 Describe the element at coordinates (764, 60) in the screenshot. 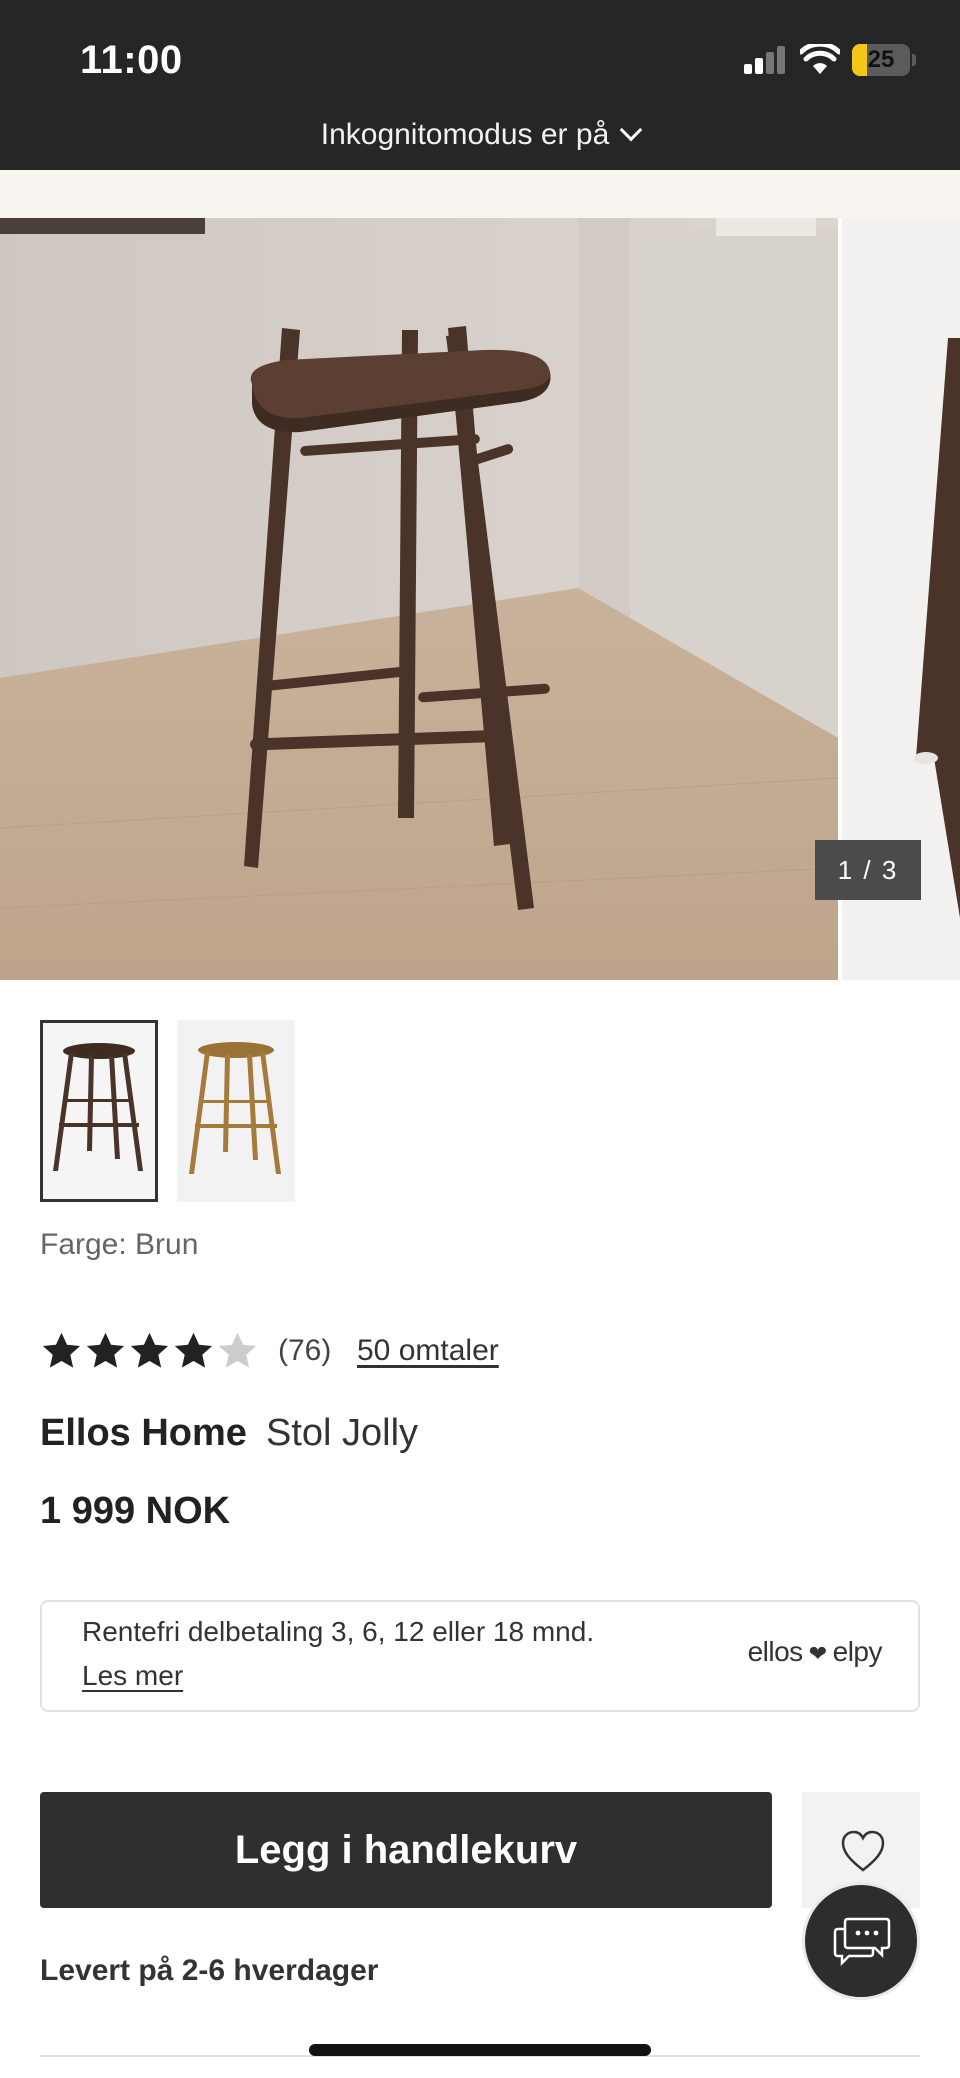

I see `cellular-signal-icon` at that location.